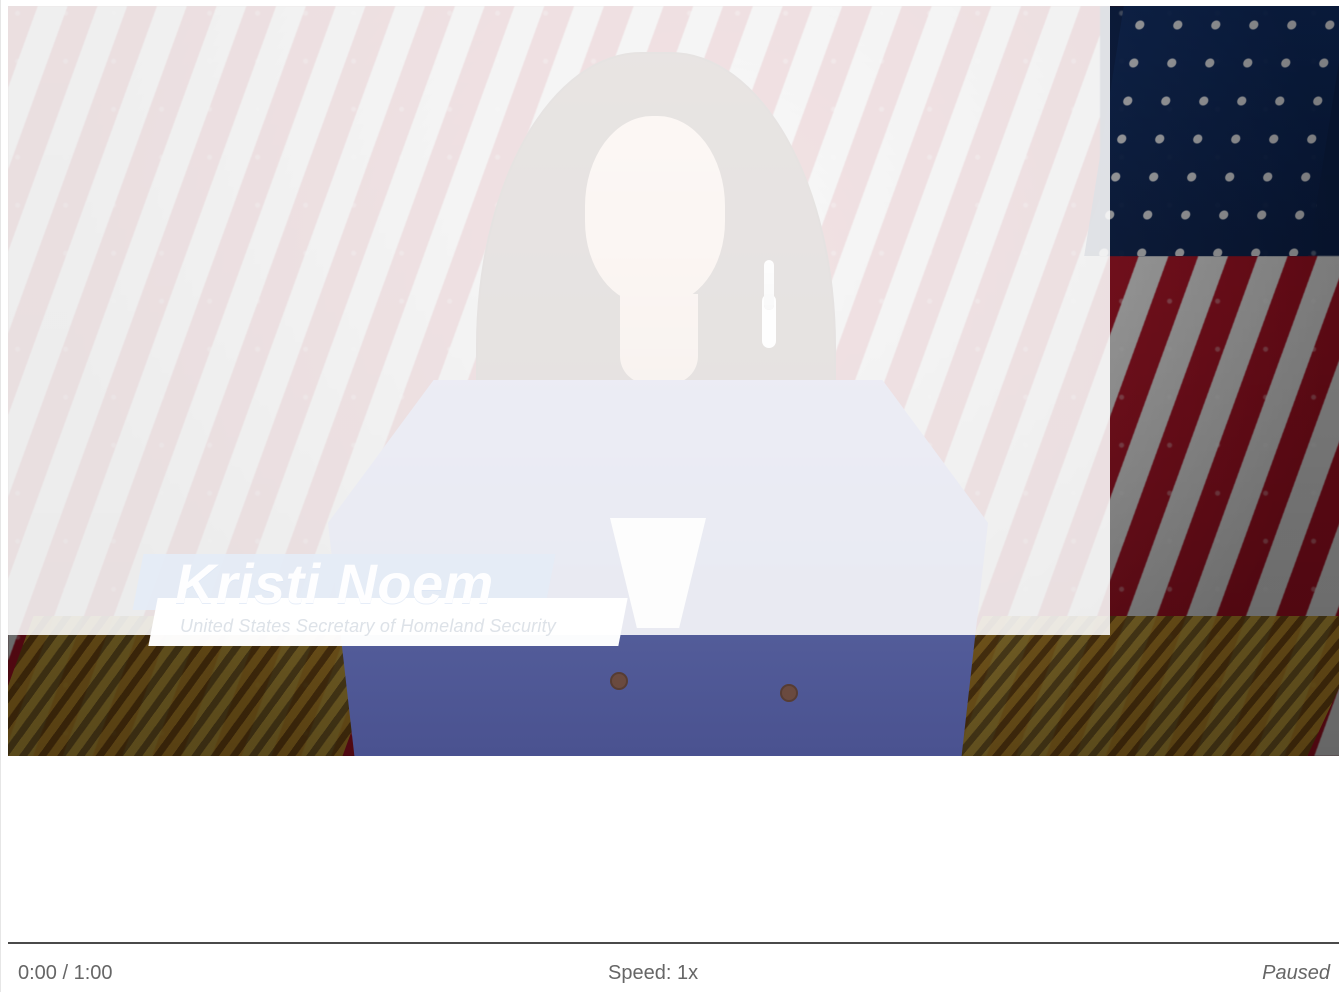  I want to click on speaker-name: Kristi Noem, so click(334, 583).